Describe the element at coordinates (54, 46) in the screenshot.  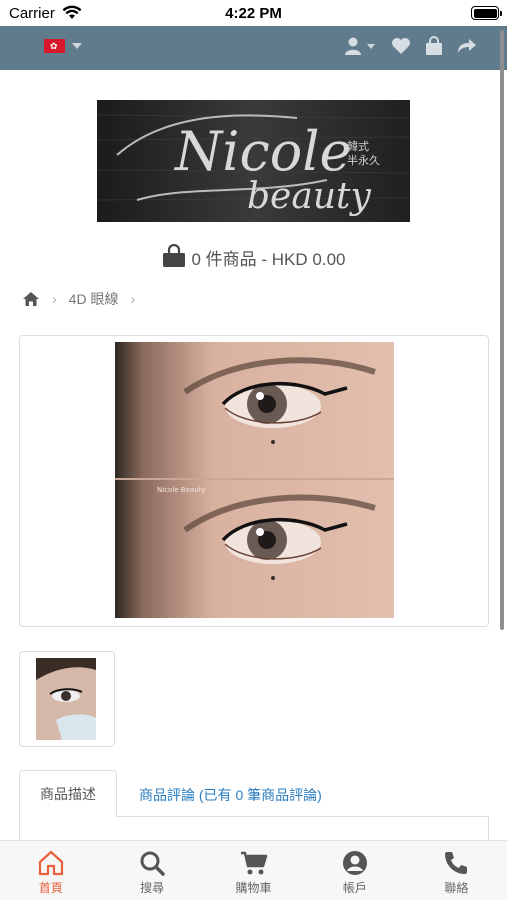
I see `hong-kong-flag-icon: ✿` at that location.